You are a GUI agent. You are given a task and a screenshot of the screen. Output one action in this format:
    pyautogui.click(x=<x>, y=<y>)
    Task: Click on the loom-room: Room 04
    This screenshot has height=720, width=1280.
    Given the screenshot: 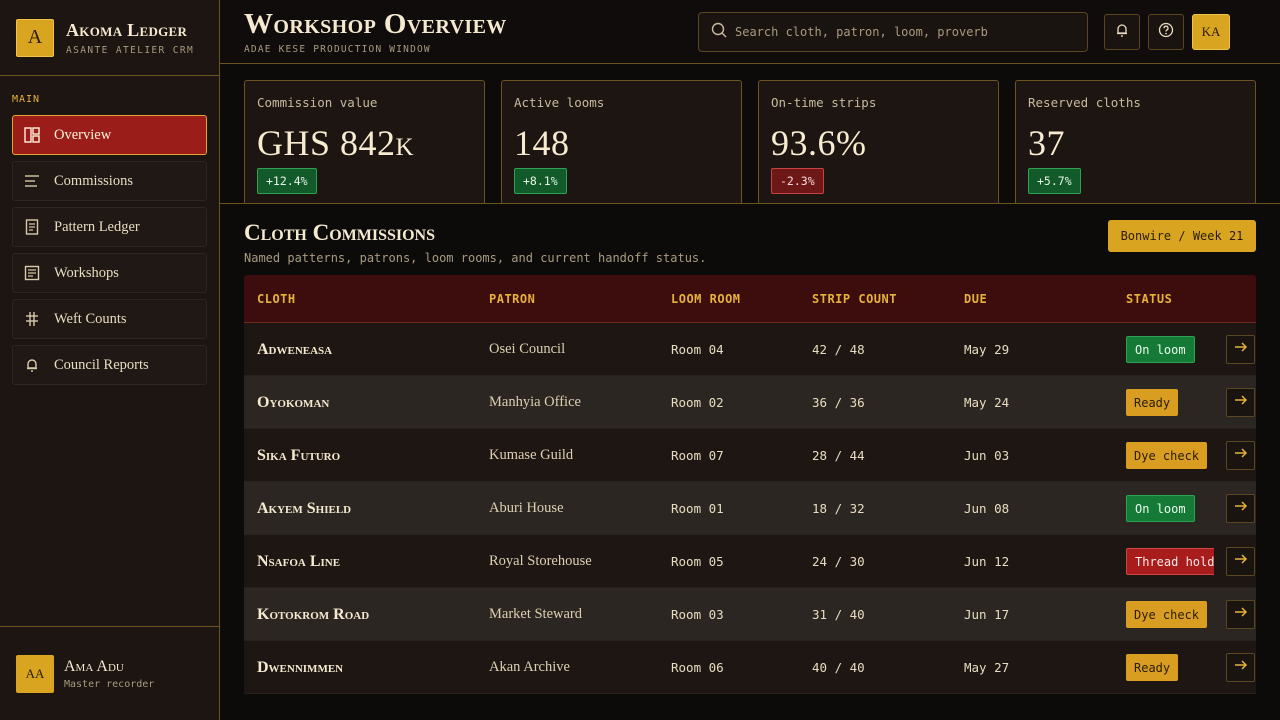 What is the action you would take?
    pyautogui.click(x=697, y=349)
    